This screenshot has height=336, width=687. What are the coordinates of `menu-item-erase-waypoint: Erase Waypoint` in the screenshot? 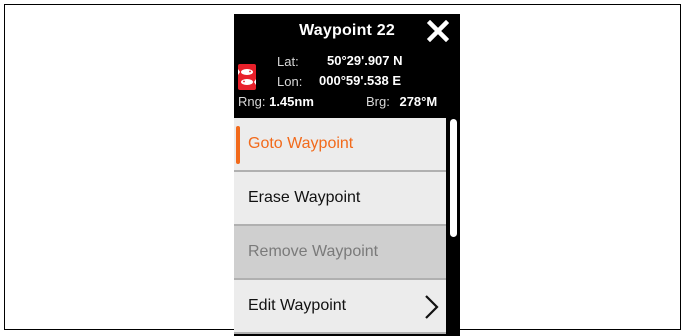 It's located at (340, 199).